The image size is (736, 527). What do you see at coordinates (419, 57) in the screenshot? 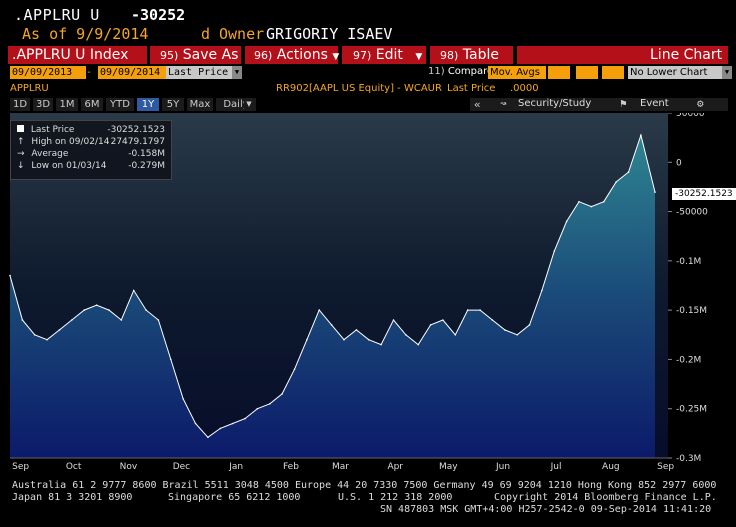
I see `edit-dropdown-icon: ▼` at bounding box center [419, 57].